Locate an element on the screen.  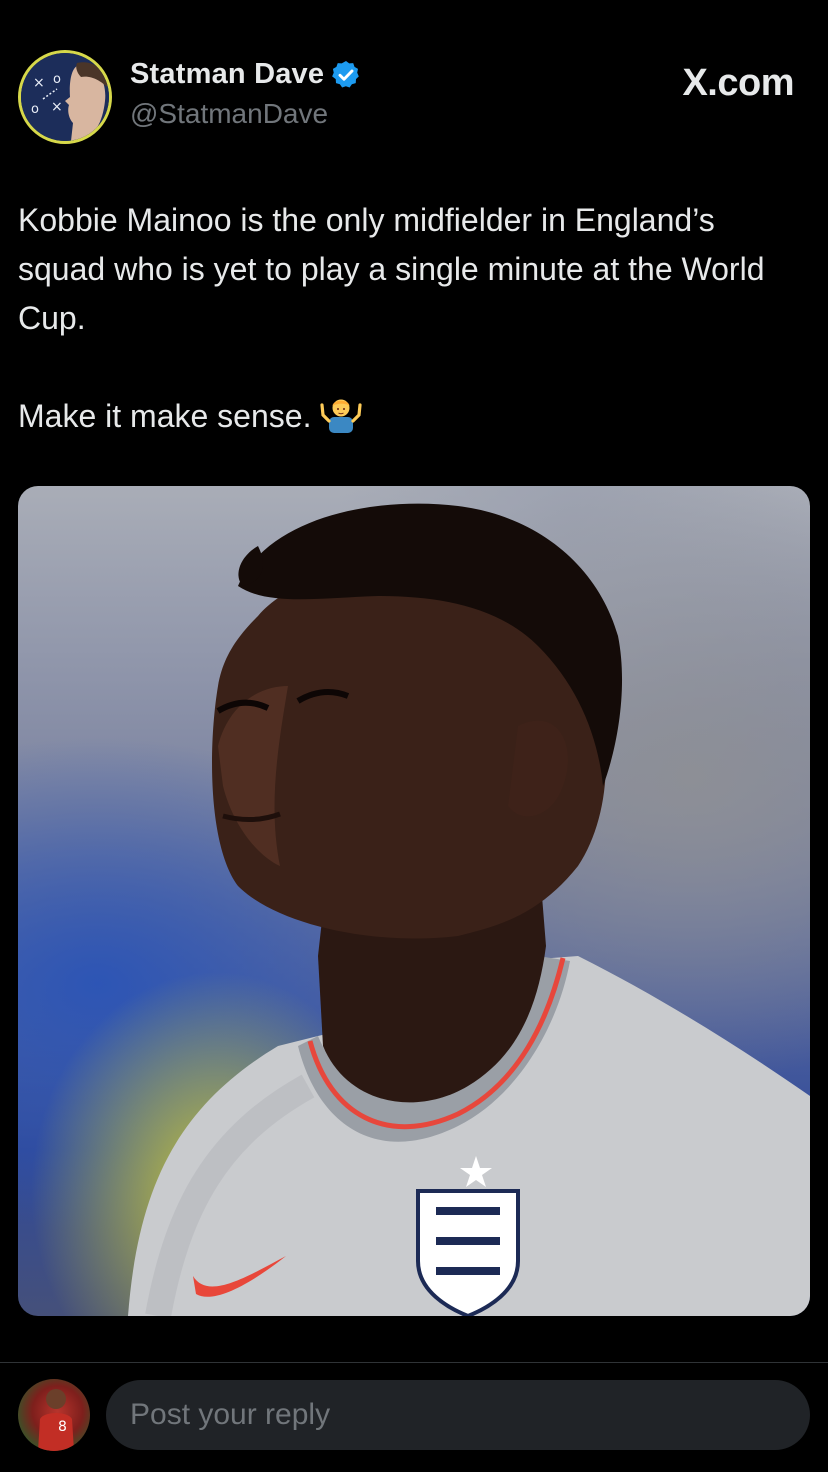
x-com-logo: X.com is located at coordinates (738, 83).